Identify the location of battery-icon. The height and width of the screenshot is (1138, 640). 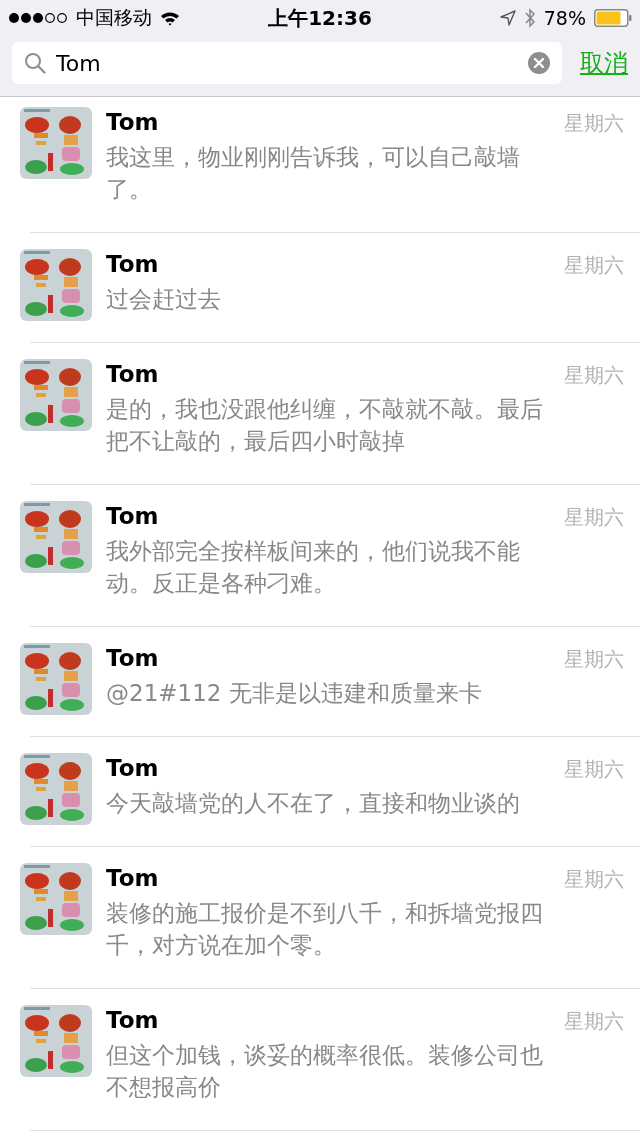
(613, 18).